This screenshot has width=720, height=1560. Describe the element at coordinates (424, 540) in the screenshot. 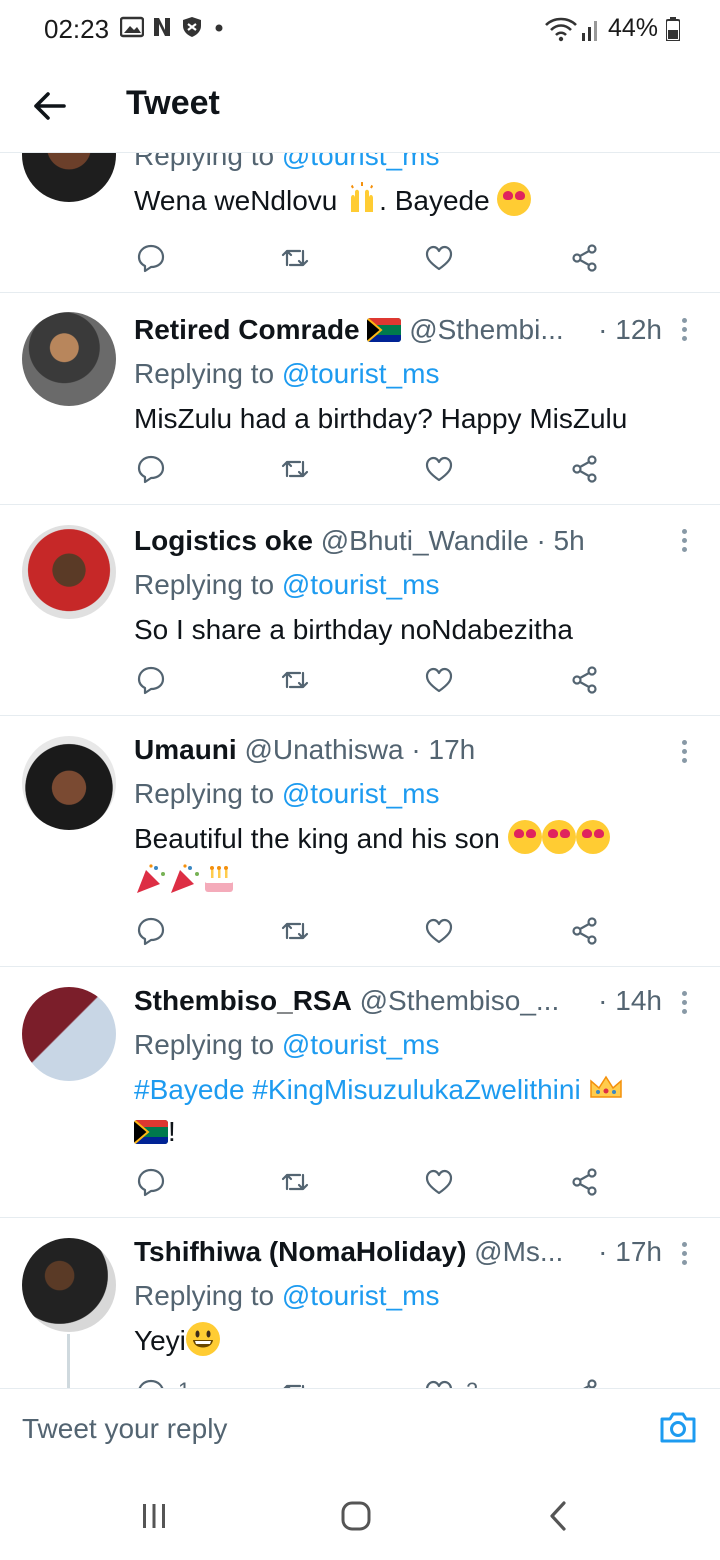

I see `user-handle: @Bhuti_Wandile` at that location.